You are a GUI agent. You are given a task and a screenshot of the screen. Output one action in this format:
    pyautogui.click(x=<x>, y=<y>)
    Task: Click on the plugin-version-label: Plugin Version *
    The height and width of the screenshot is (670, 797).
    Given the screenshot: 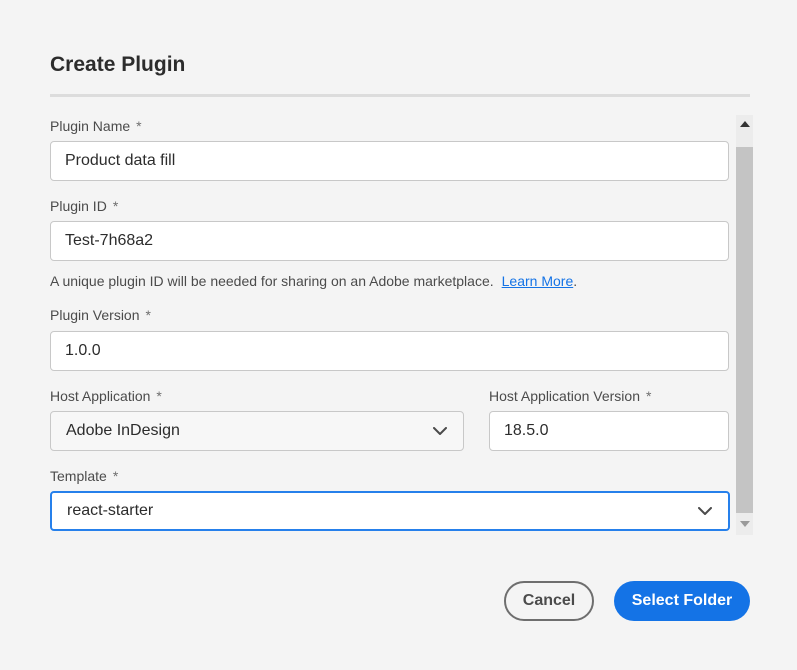 What is the action you would take?
    pyautogui.click(x=100, y=315)
    